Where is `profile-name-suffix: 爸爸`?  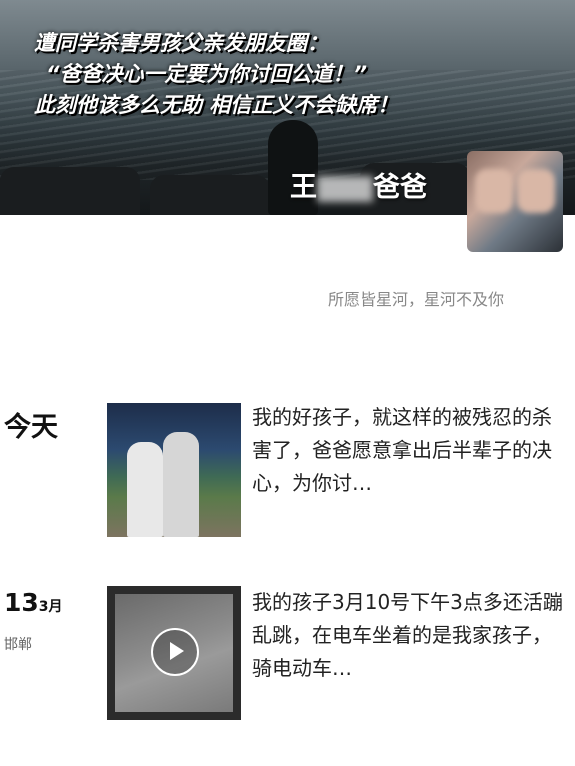 profile-name-suffix: 爸爸 is located at coordinates (400, 187).